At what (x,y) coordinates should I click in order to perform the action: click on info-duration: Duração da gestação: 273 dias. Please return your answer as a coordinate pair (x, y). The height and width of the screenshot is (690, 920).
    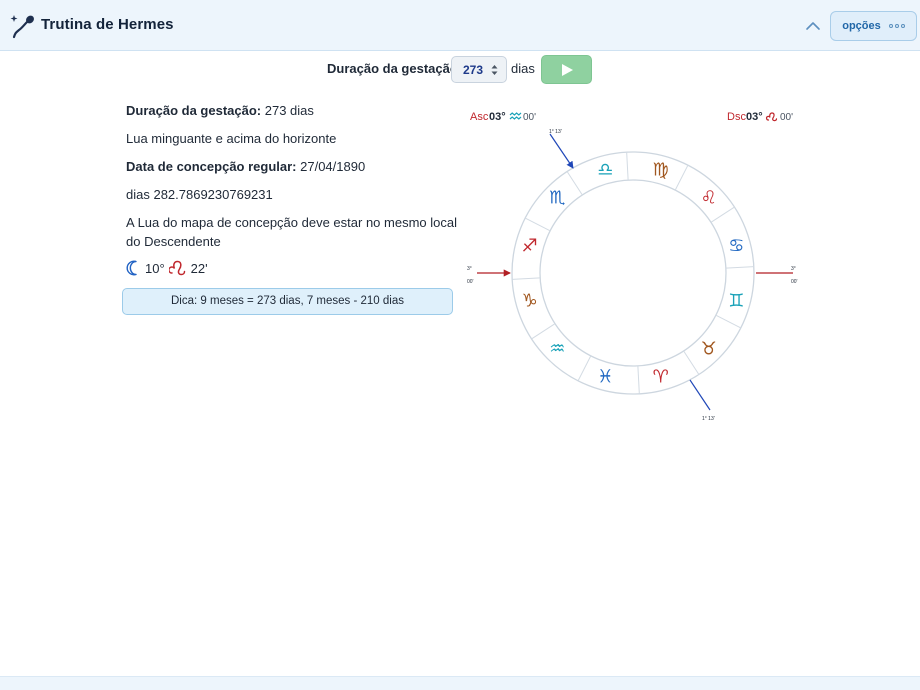
    Looking at the image, I should click on (220, 110).